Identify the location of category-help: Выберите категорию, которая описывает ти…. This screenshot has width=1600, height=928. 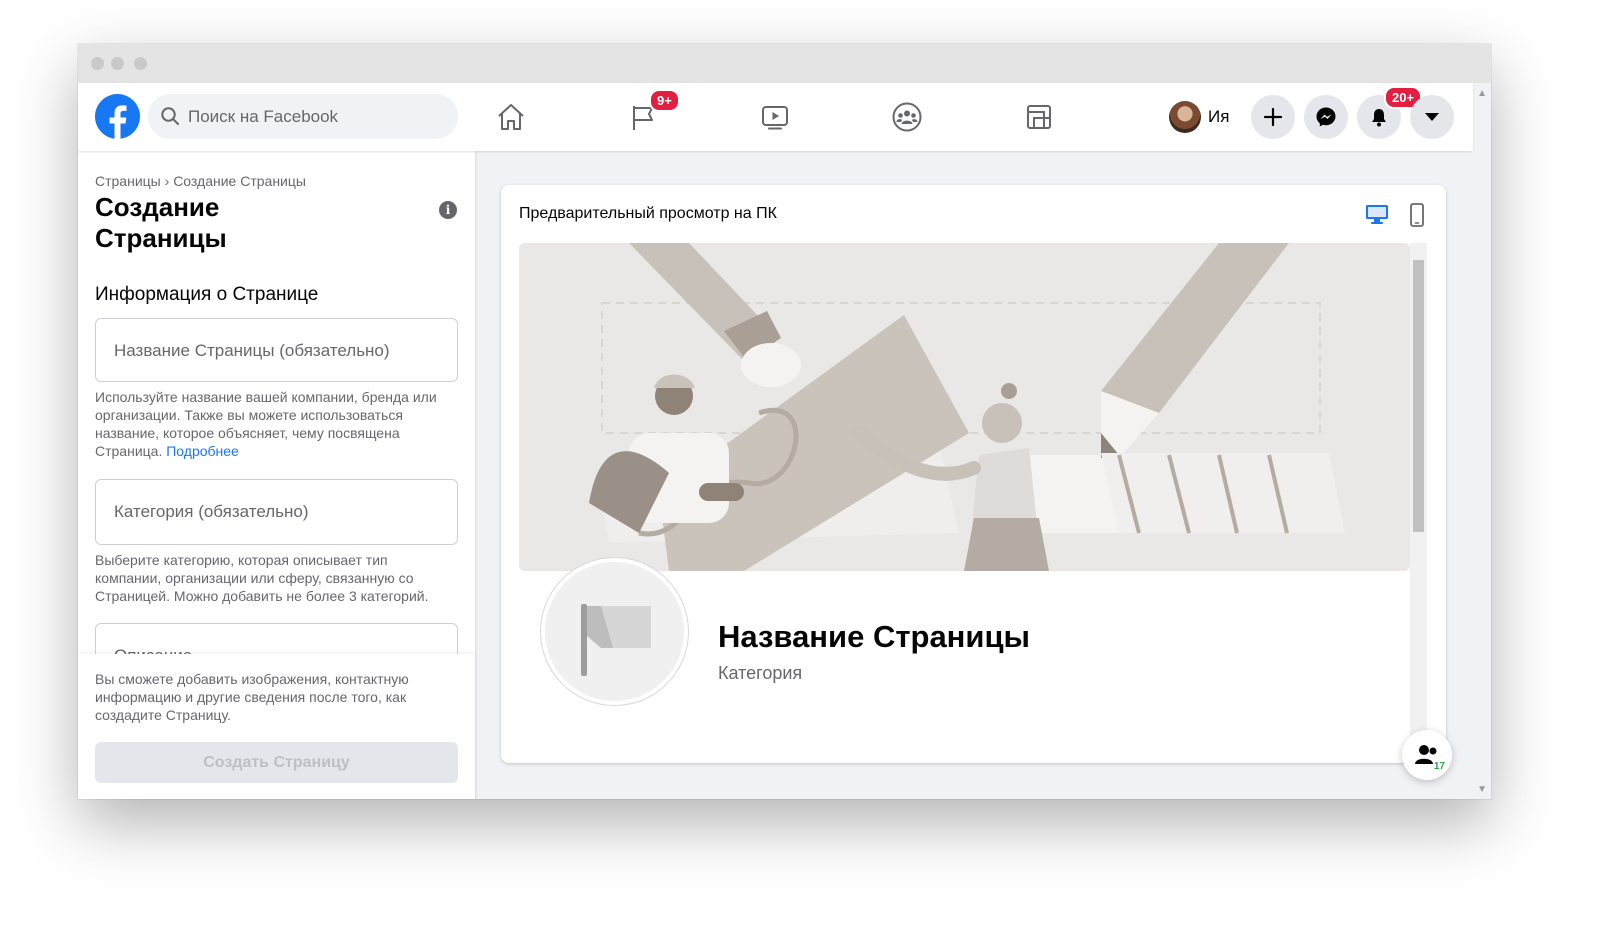
(262, 578).